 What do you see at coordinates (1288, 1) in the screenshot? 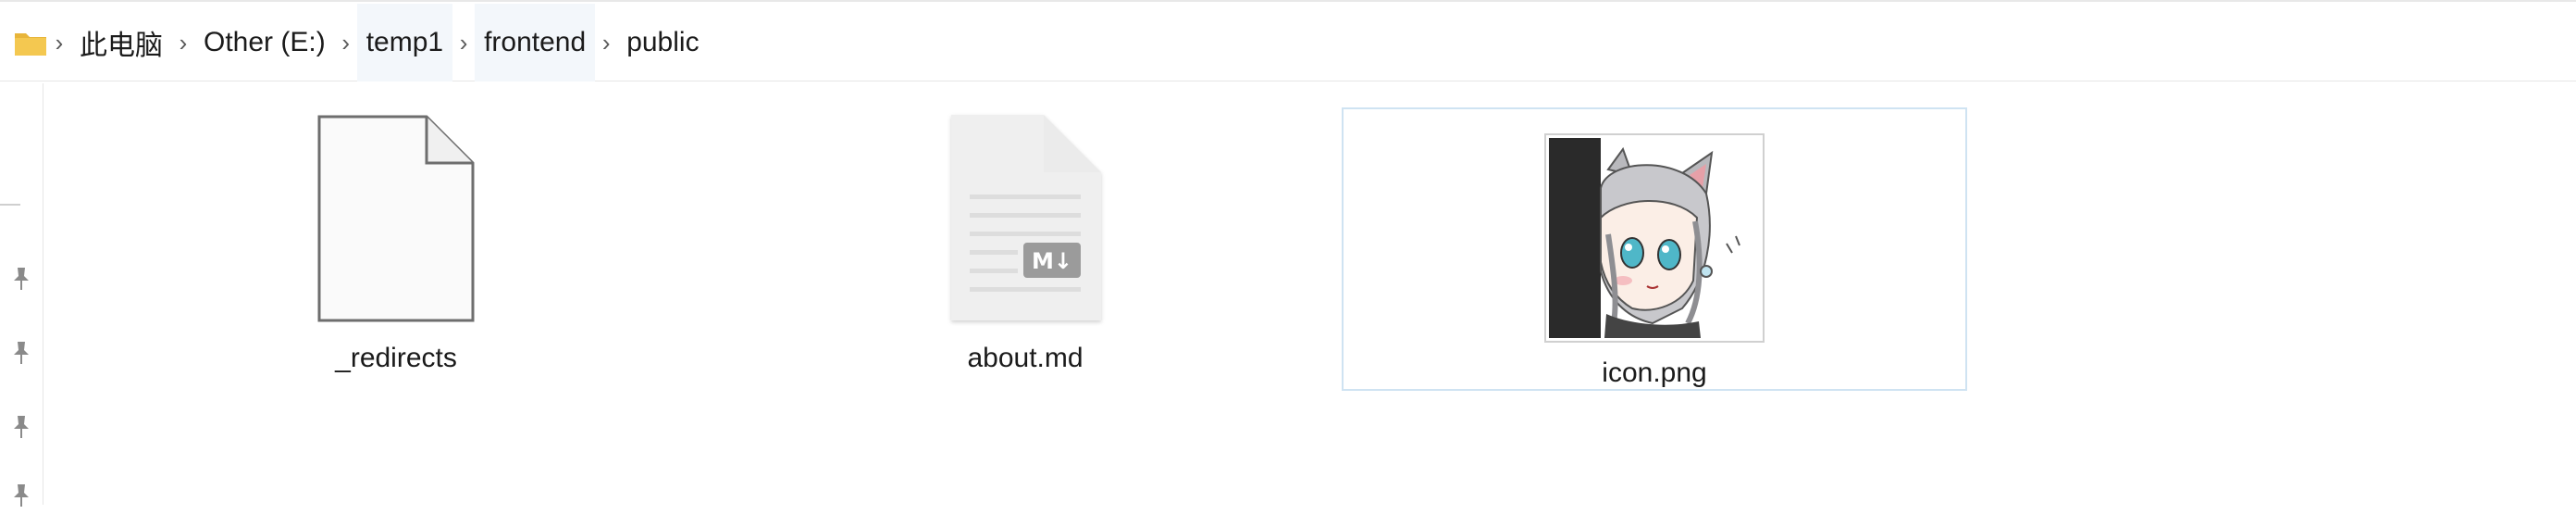
I see `window-top-edge` at bounding box center [1288, 1].